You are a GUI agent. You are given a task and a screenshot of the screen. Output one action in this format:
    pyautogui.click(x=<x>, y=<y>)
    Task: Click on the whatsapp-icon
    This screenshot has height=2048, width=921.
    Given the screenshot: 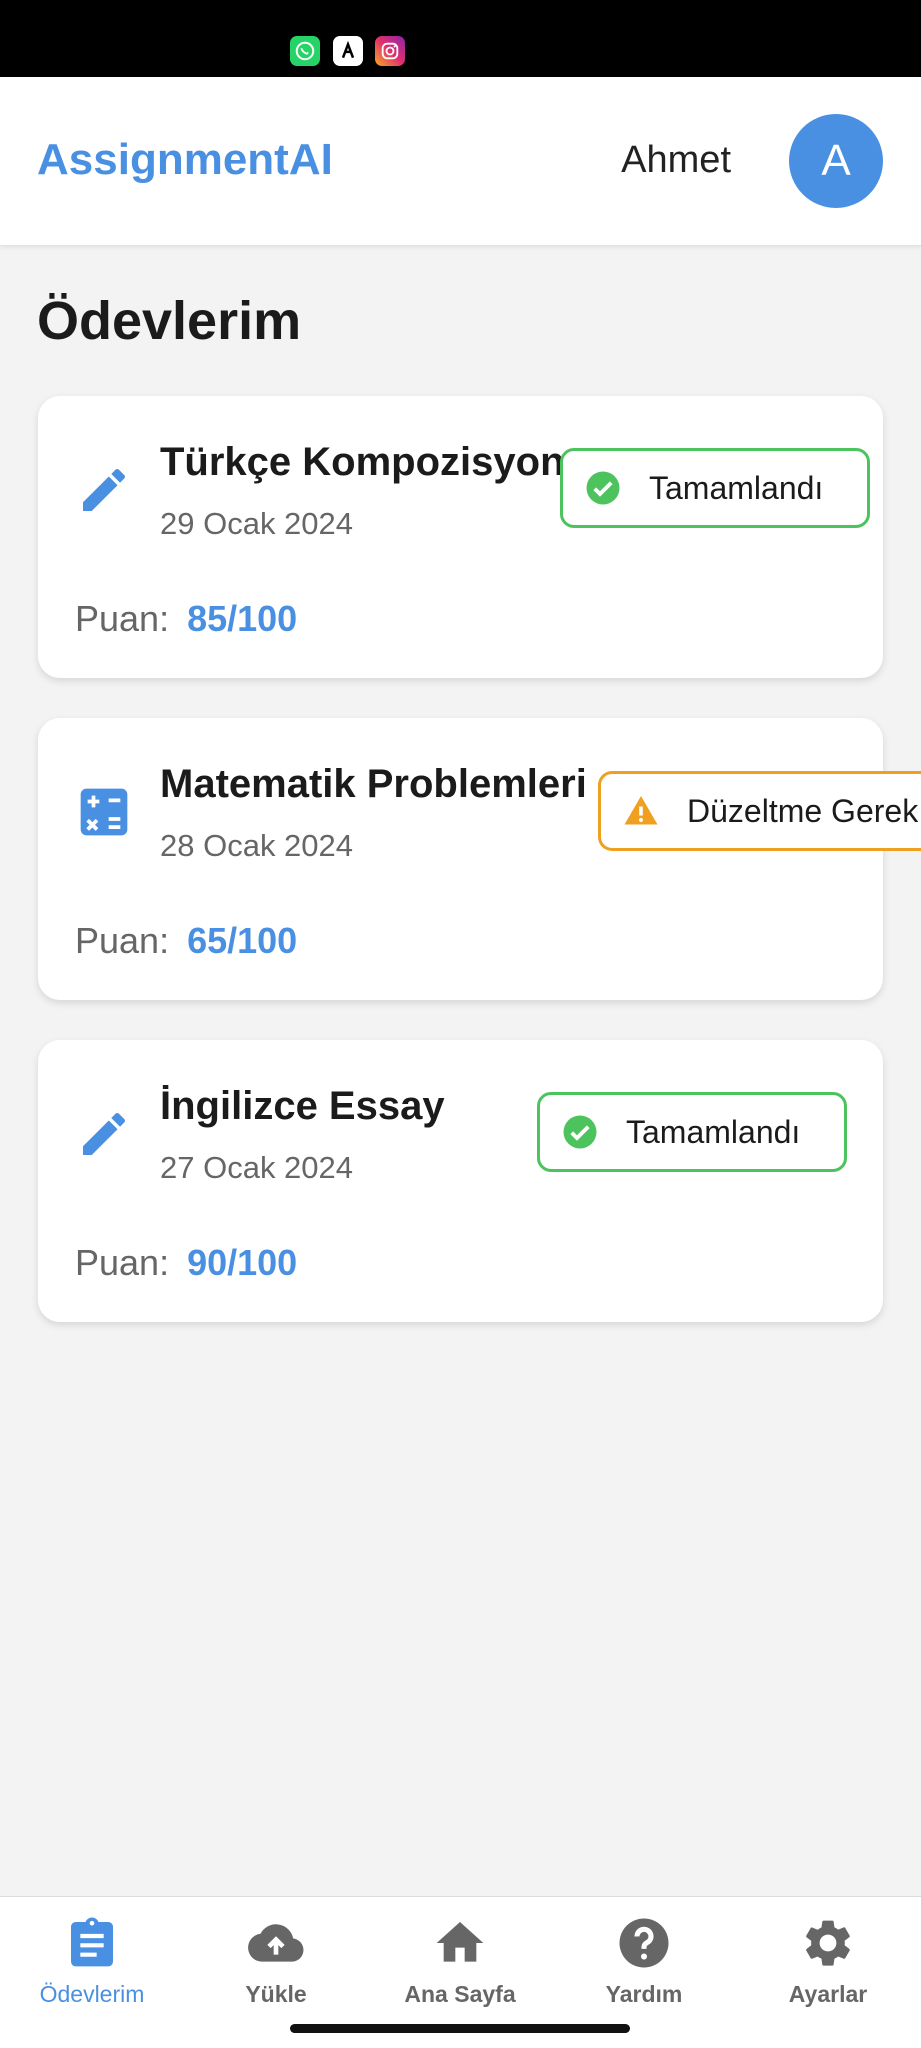 What is the action you would take?
    pyautogui.click(x=305, y=51)
    